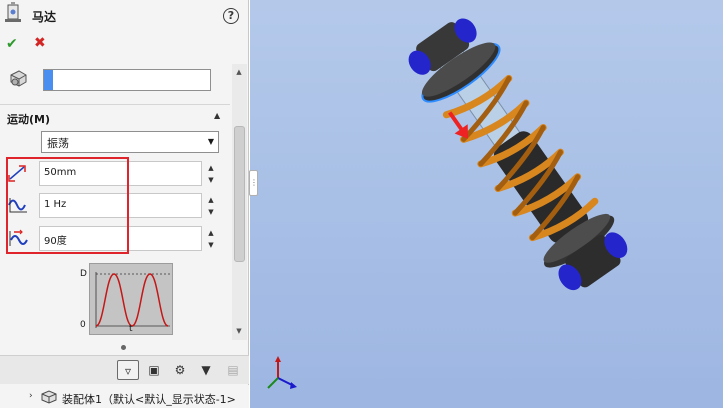 This screenshot has width=723, height=408. I want to click on settings-gear-icon: ⚙, so click(180, 370).